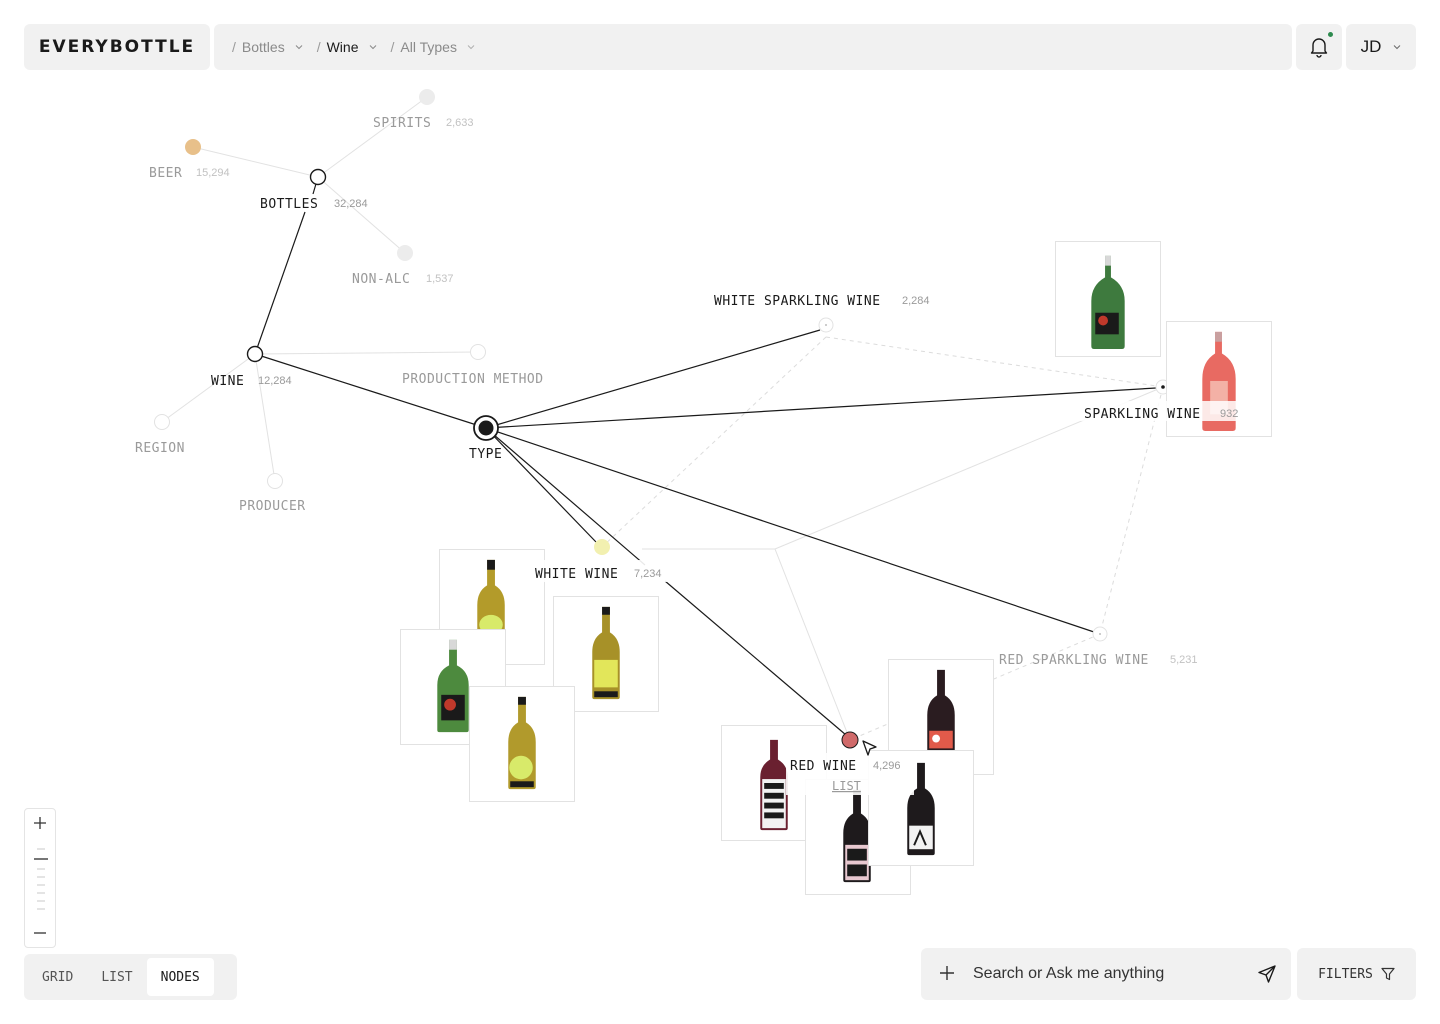  I want to click on breadcrumb-wine: / Wine, so click(347, 47).